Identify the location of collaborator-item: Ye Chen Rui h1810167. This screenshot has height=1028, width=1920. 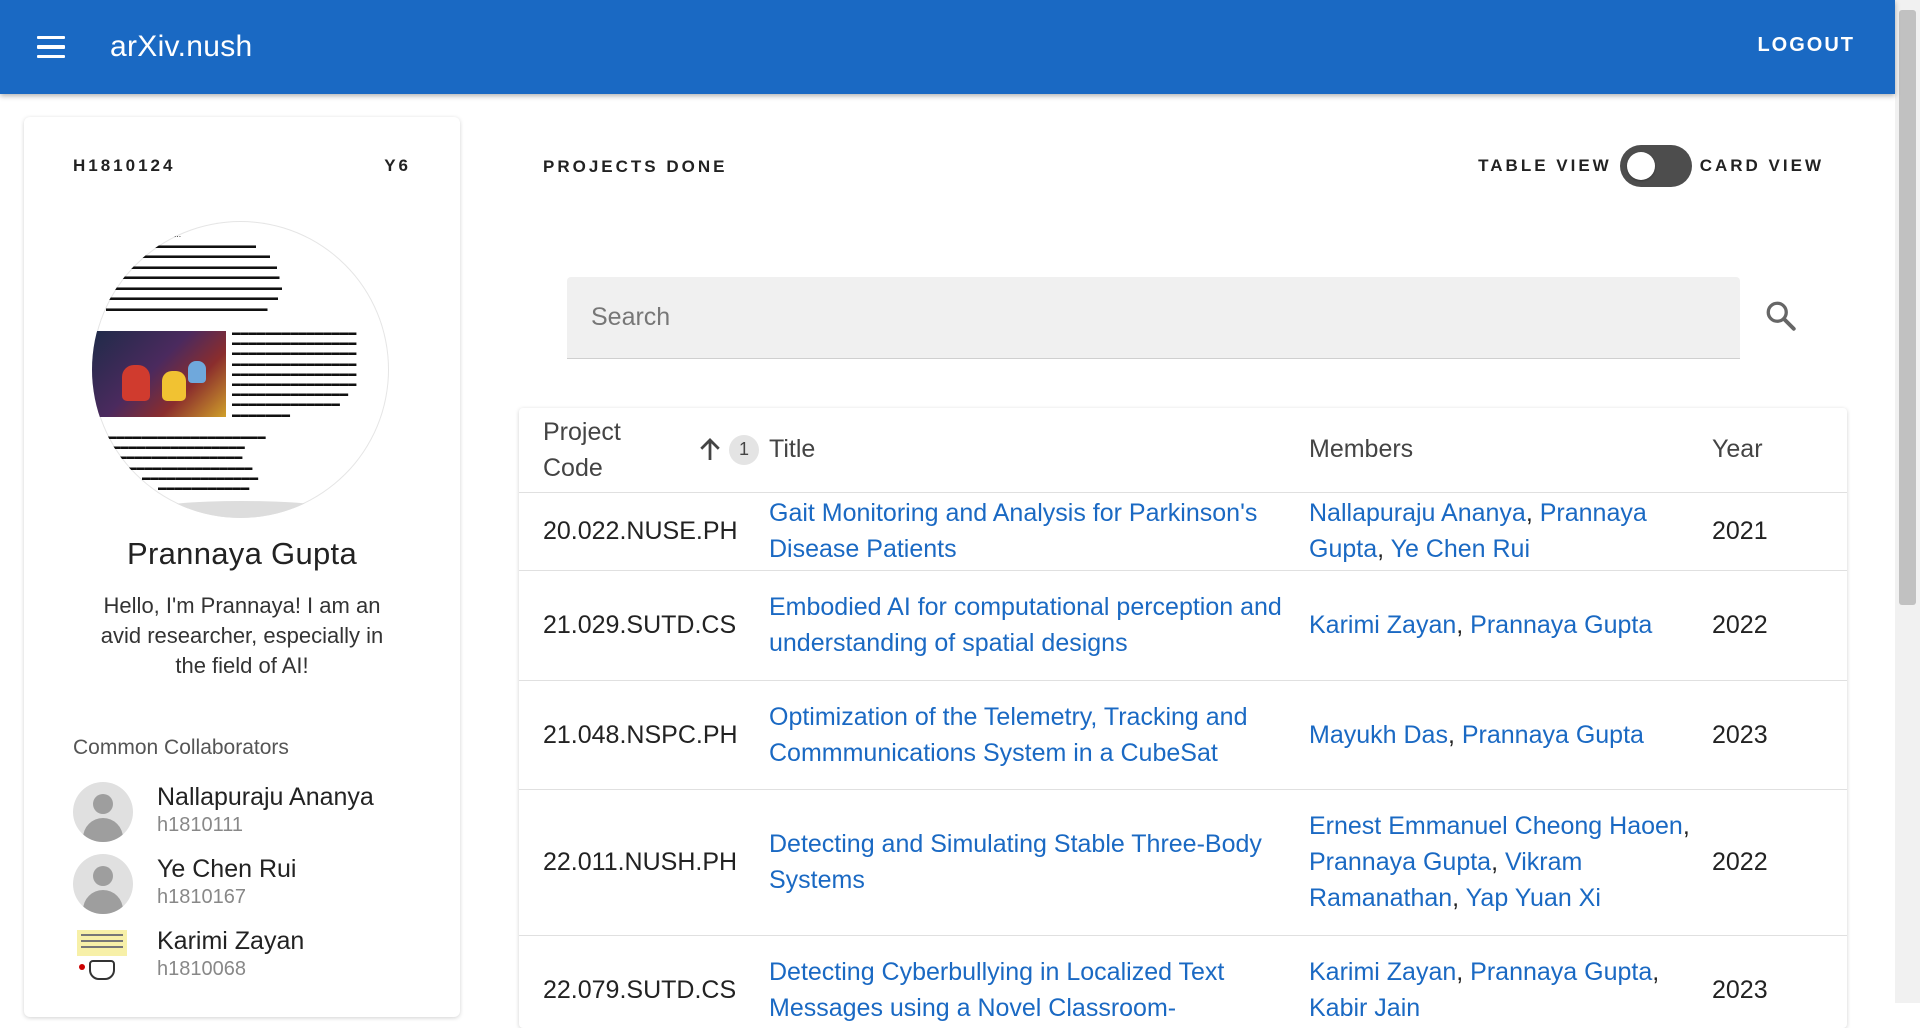
(253, 887).